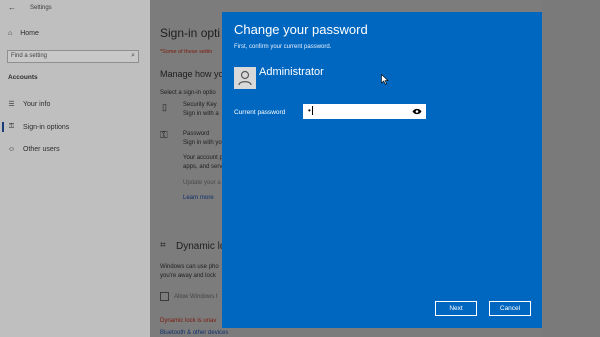  I want to click on sidebar-item-your-info: ☰ Your info, so click(29, 104).